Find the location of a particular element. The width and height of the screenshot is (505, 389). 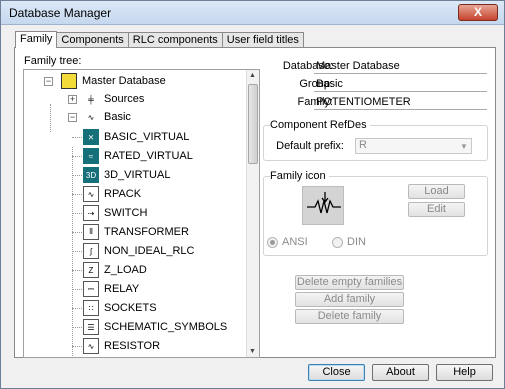

load-icon-button: Load is located at coordinates (436, 191).